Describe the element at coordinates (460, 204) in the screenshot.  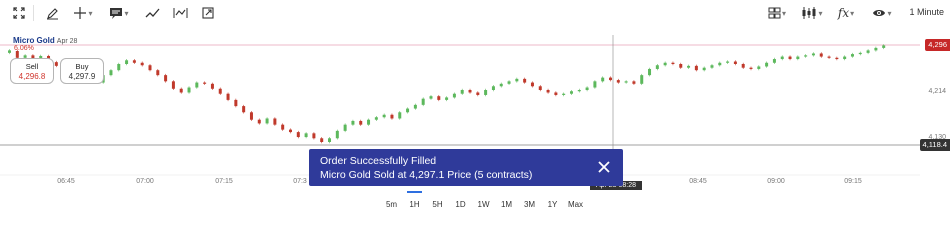
I see `range-1d: 1D` at that location.